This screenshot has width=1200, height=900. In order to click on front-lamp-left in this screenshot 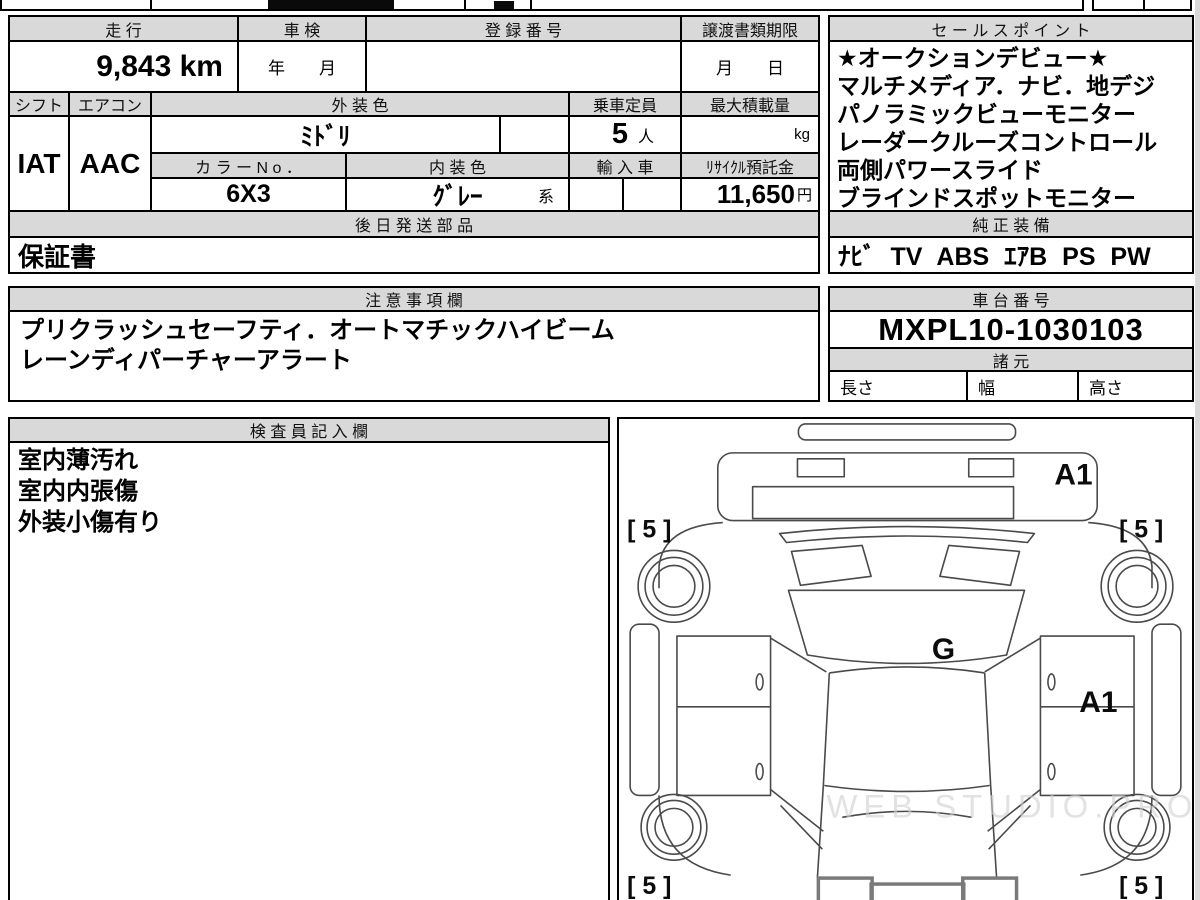, I will do `click(821, 468)`.